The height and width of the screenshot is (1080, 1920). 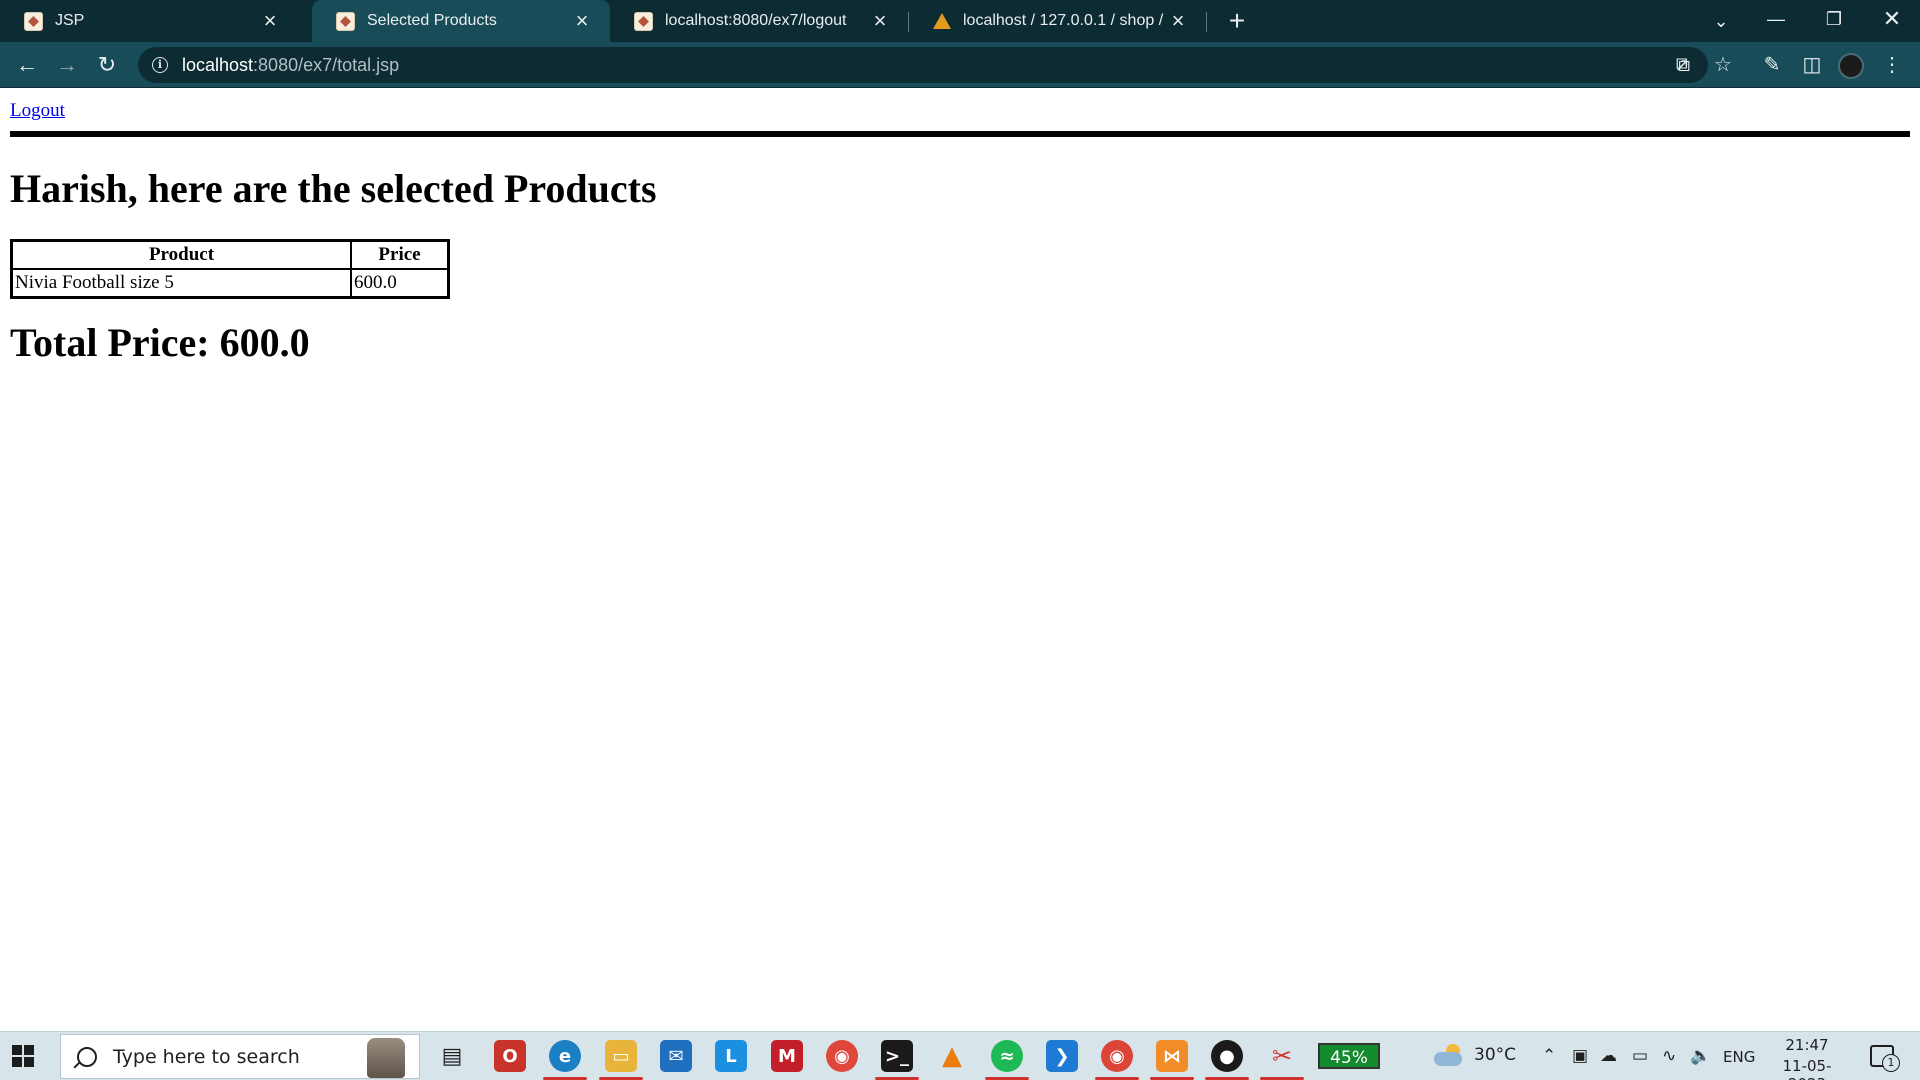 I want to click on page-title: Harish, here are the selected Products, so click(x=333, y=188).